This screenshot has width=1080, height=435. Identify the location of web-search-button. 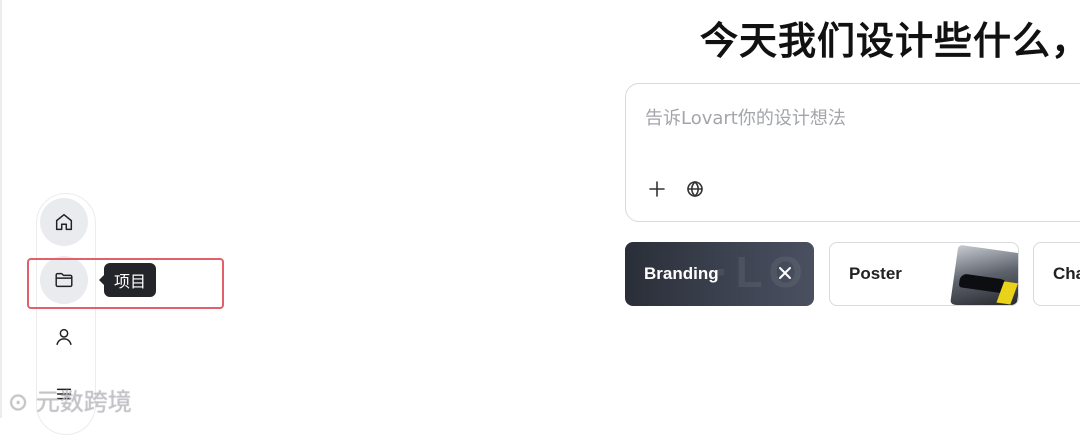
(695, 189).